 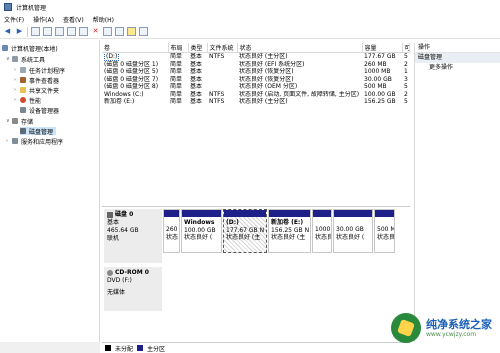 I want to click on menu-help: 帮助(H), so click(x=103, y=19).